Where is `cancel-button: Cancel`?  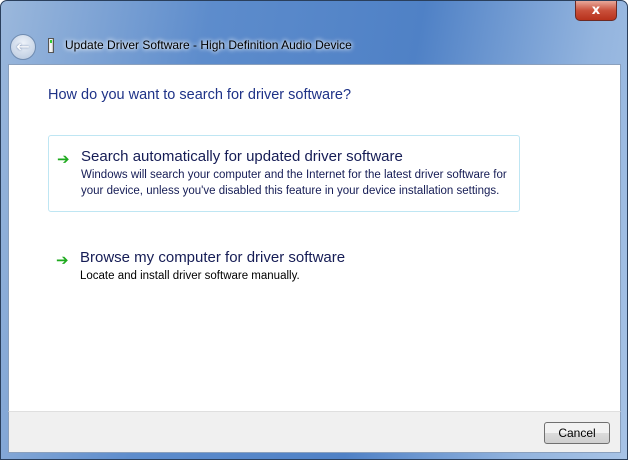
cancel-button: Cancel is located at coordinates (577, 433).